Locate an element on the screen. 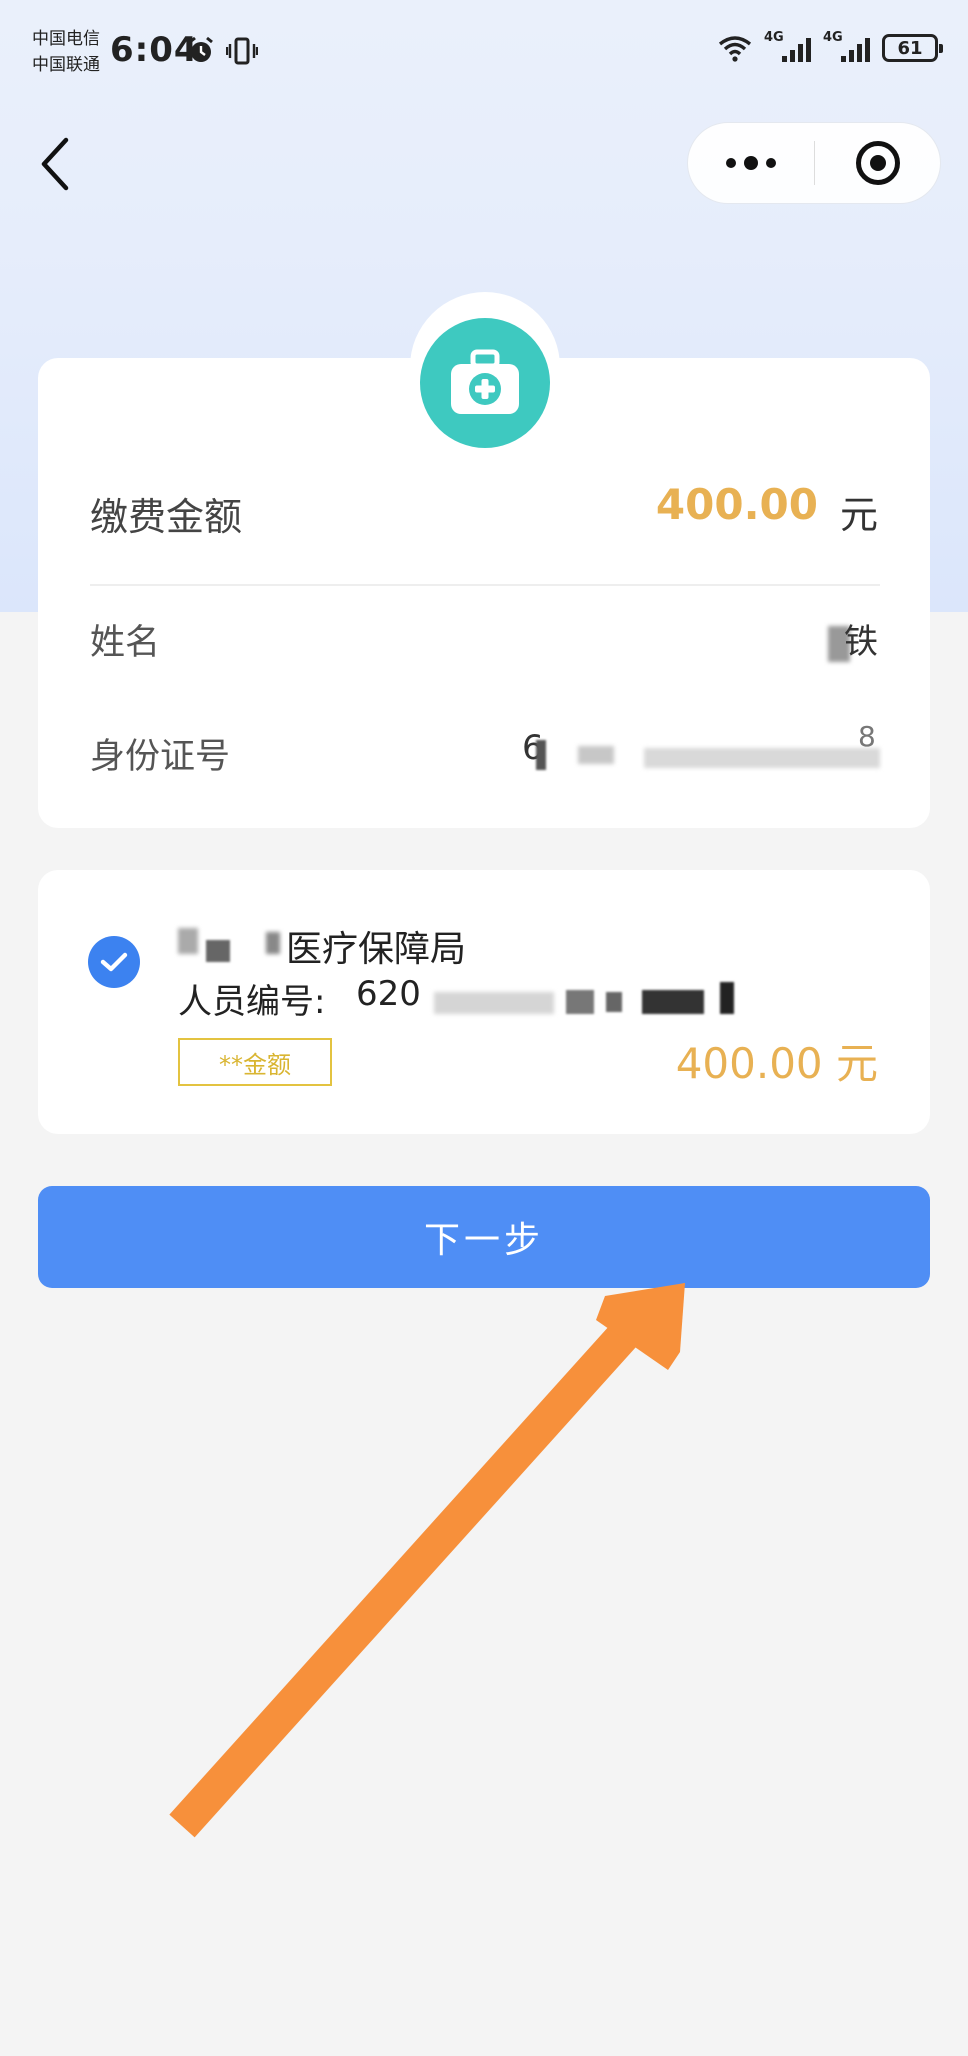 Image resolution: width=968 pixels, height=2056 pixels. amount-tag: **金额 is located at coordinates (255, 1062).